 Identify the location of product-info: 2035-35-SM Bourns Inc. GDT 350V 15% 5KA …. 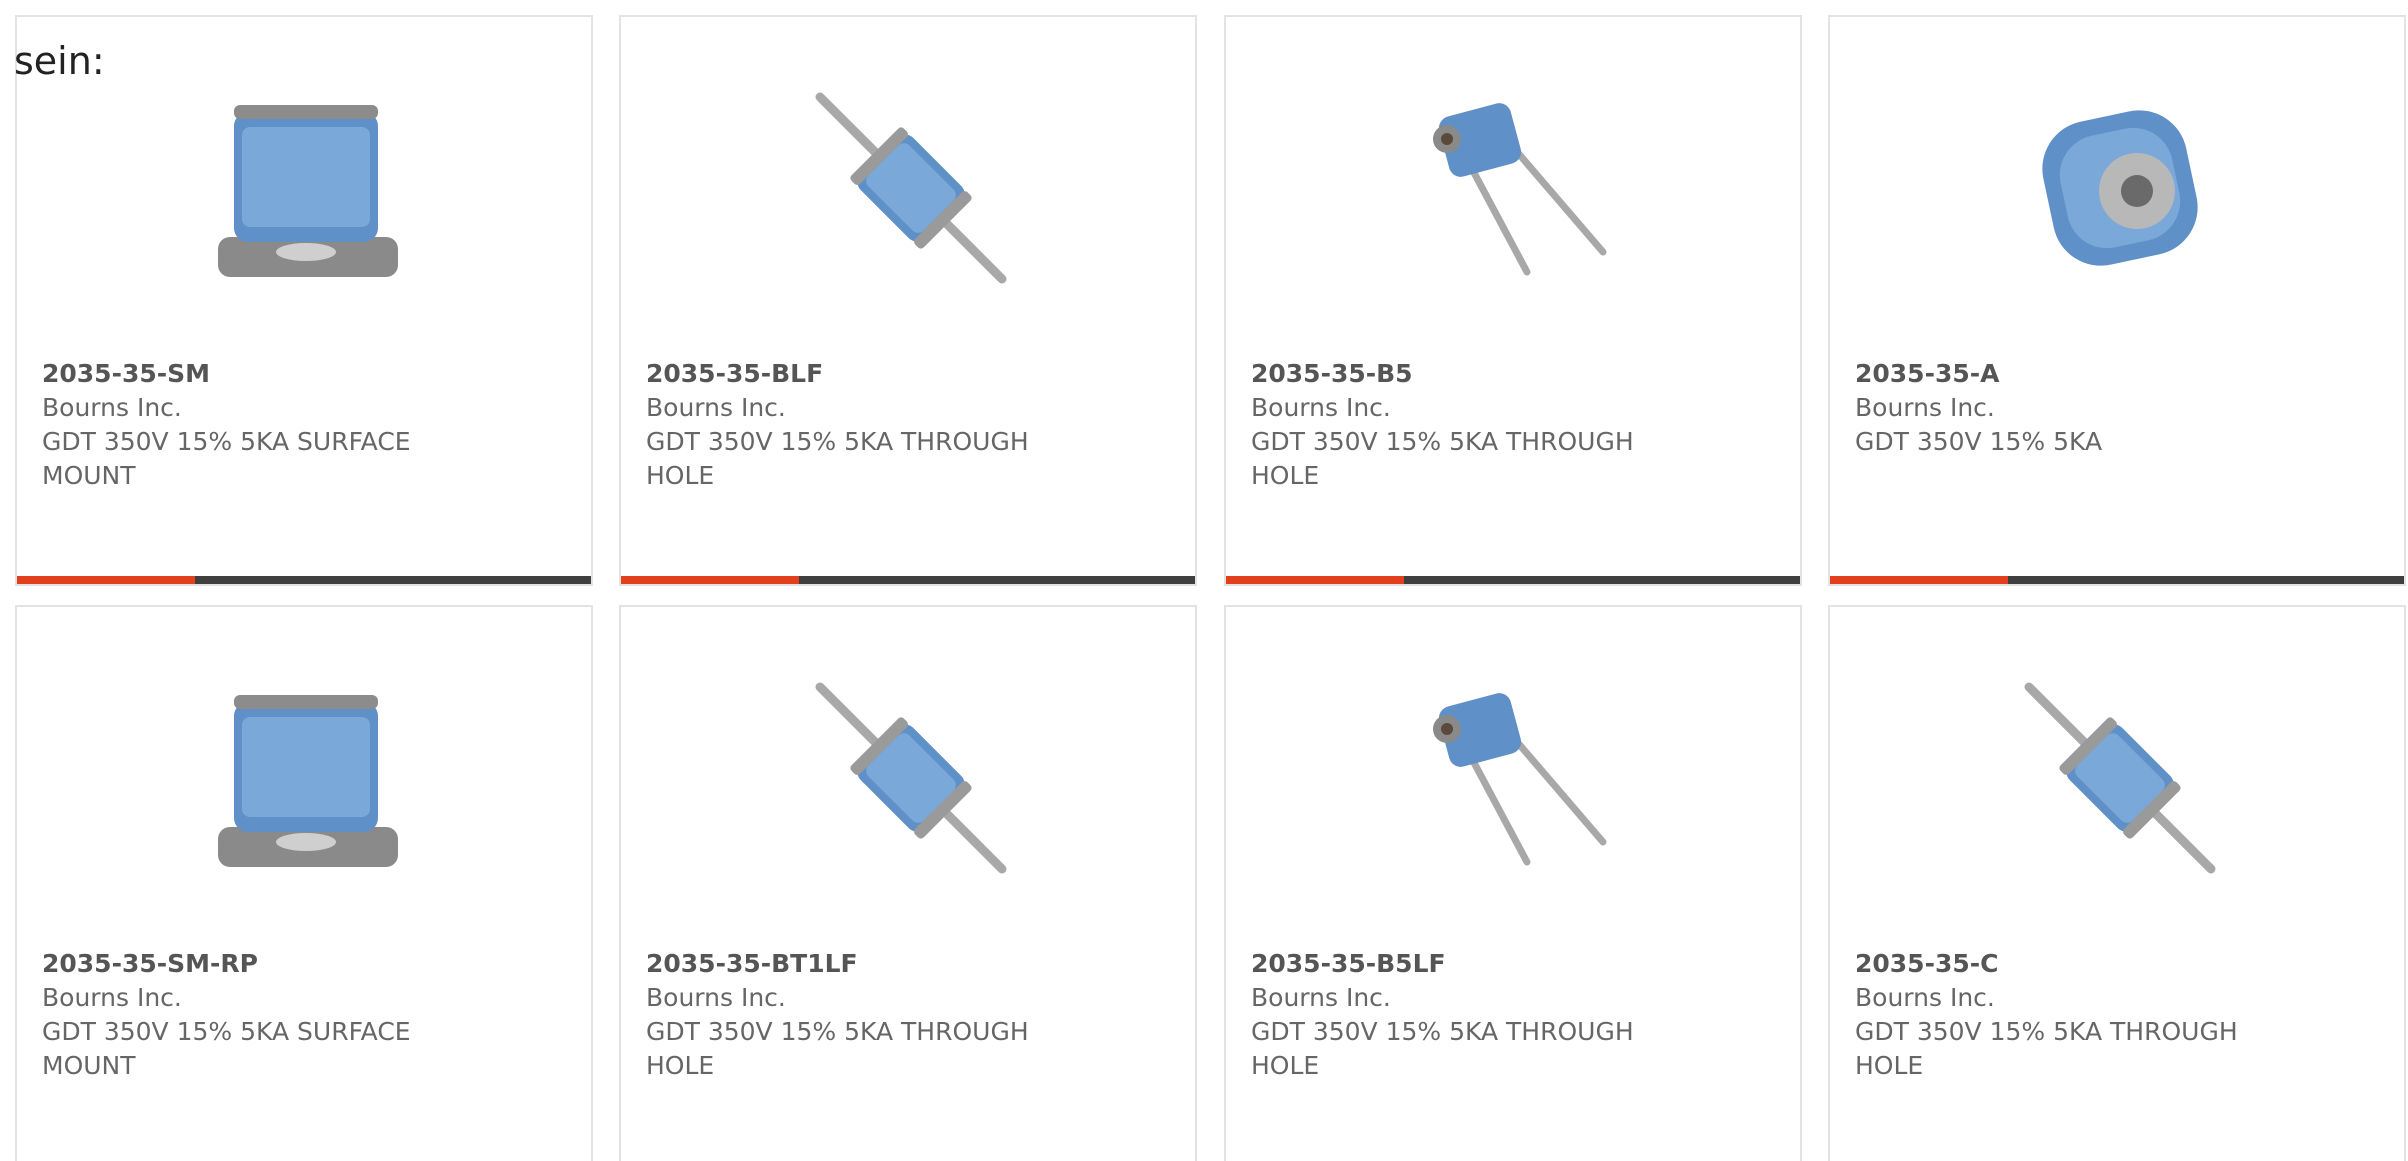
(252, 425).